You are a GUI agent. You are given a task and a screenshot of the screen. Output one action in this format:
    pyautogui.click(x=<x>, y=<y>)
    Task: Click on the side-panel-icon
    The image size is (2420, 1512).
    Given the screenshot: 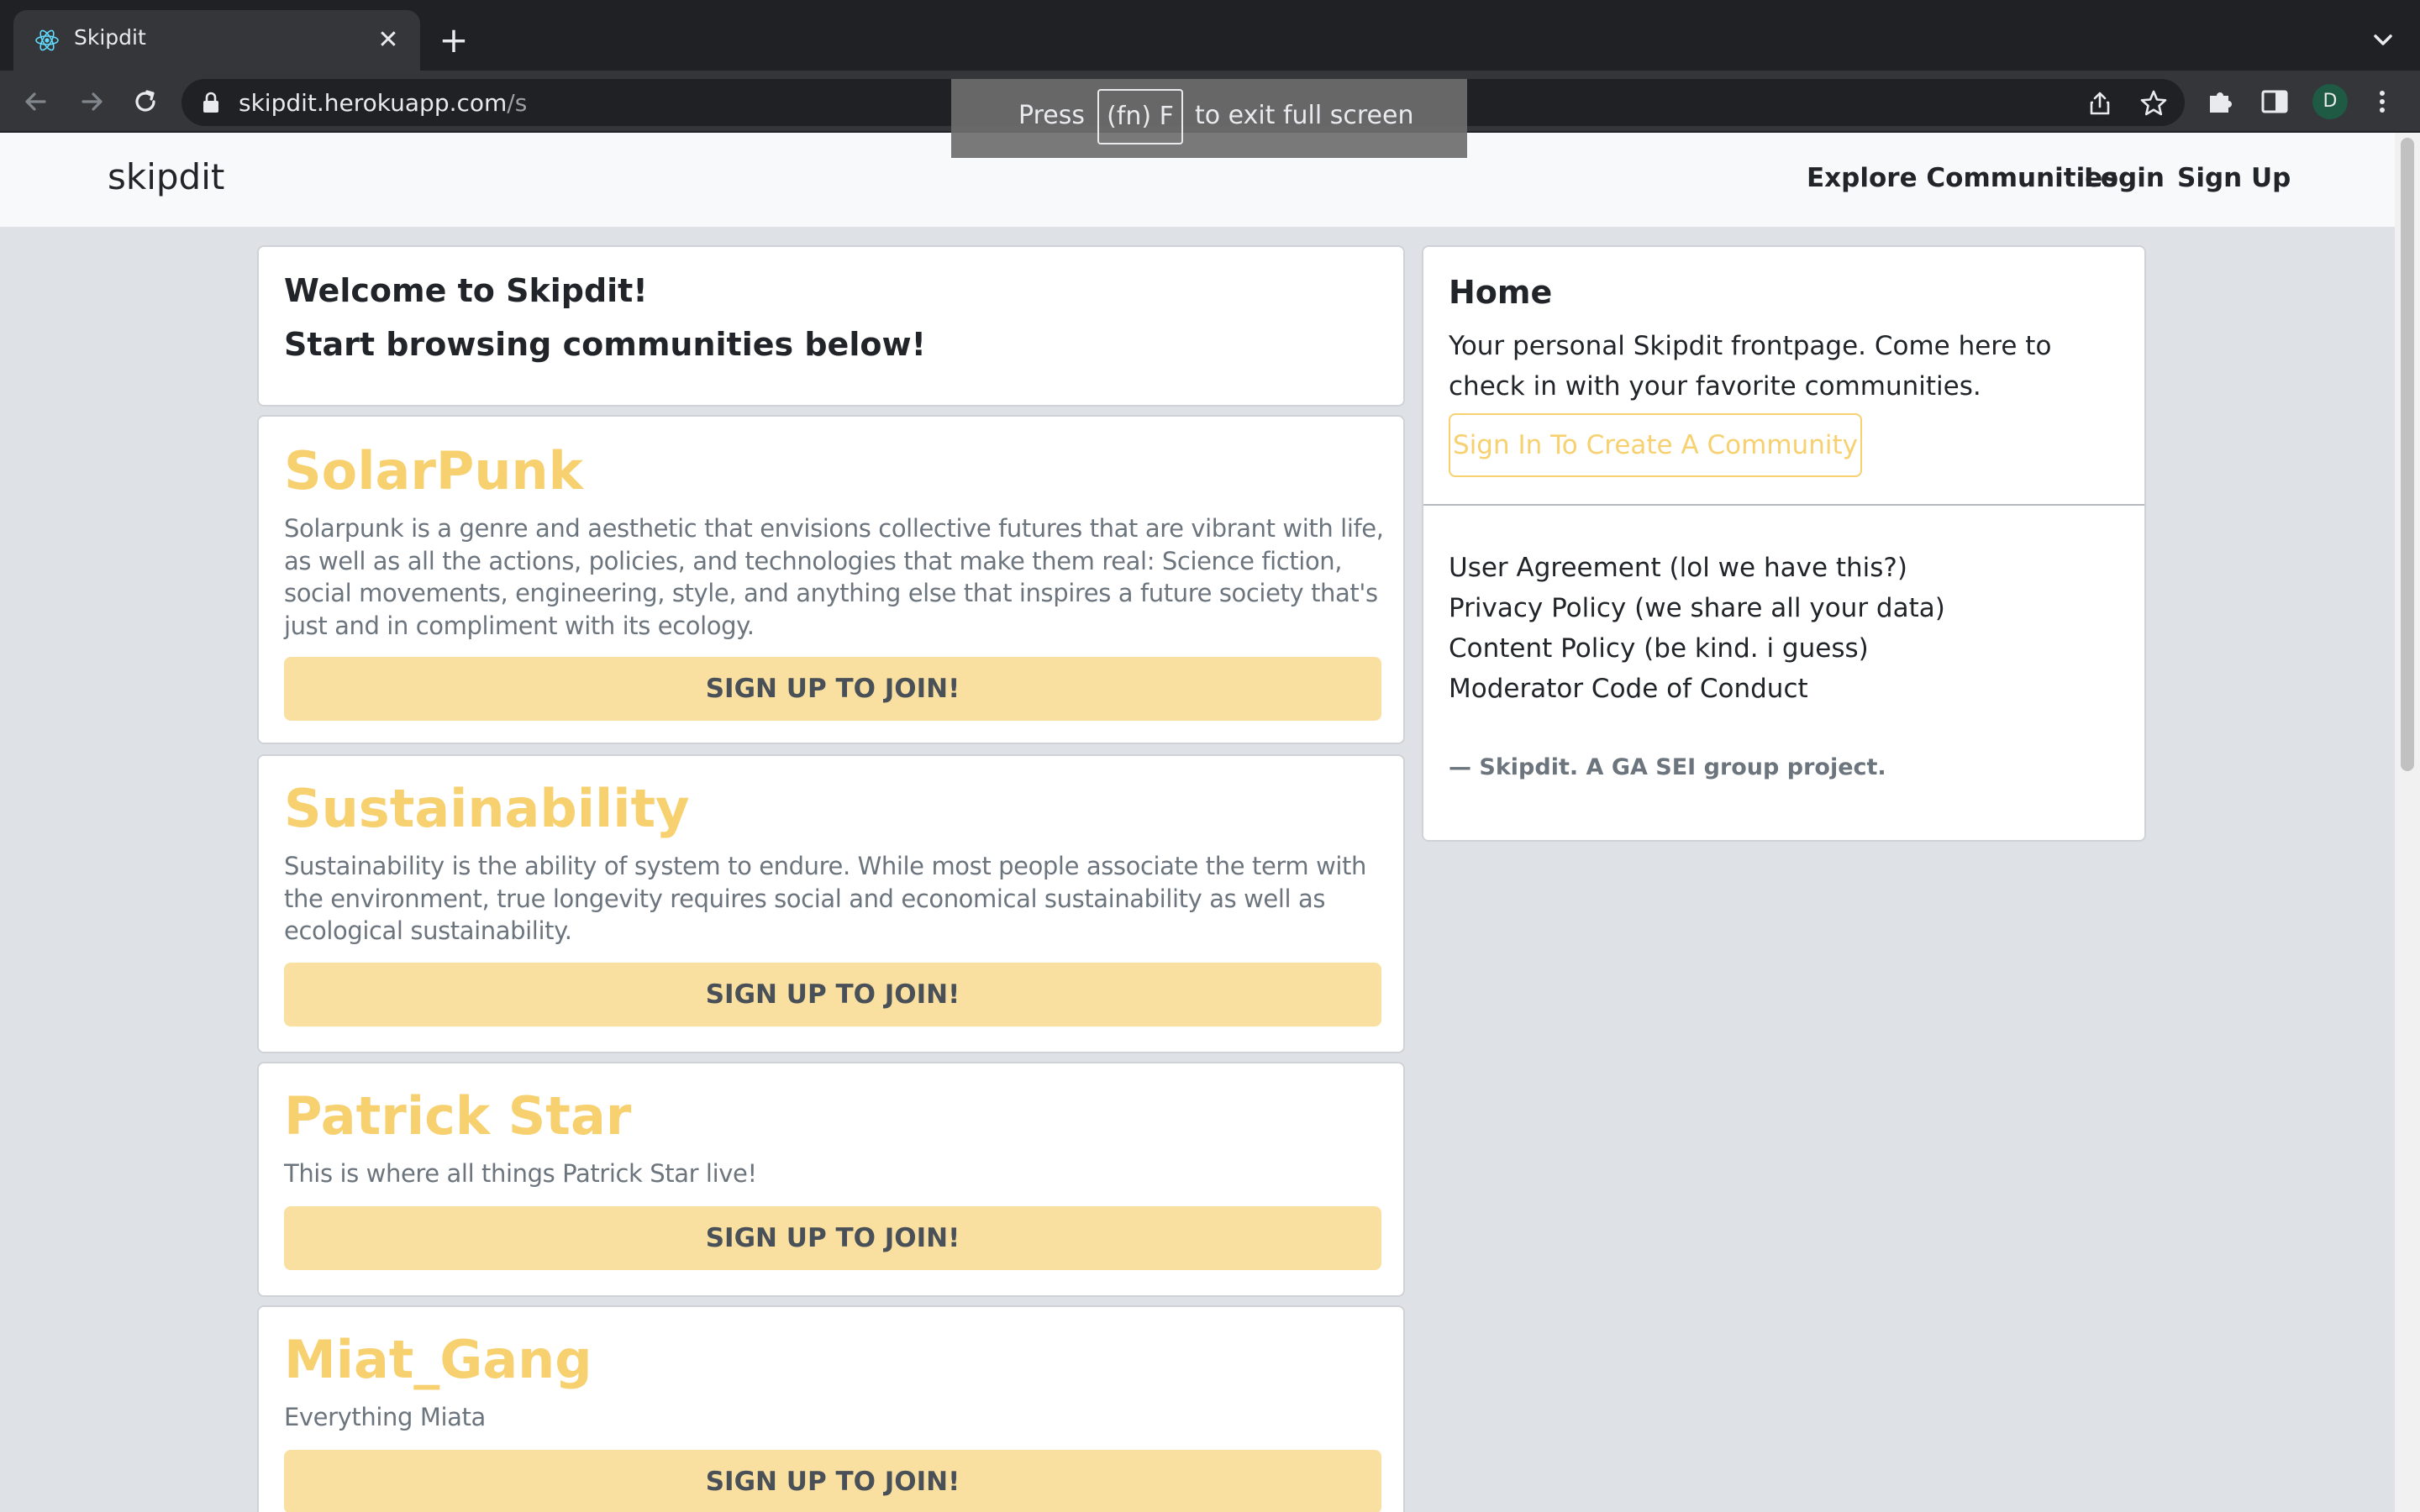 What is the action you would take?
    pyautogui.click(x=2275, y=102)
    